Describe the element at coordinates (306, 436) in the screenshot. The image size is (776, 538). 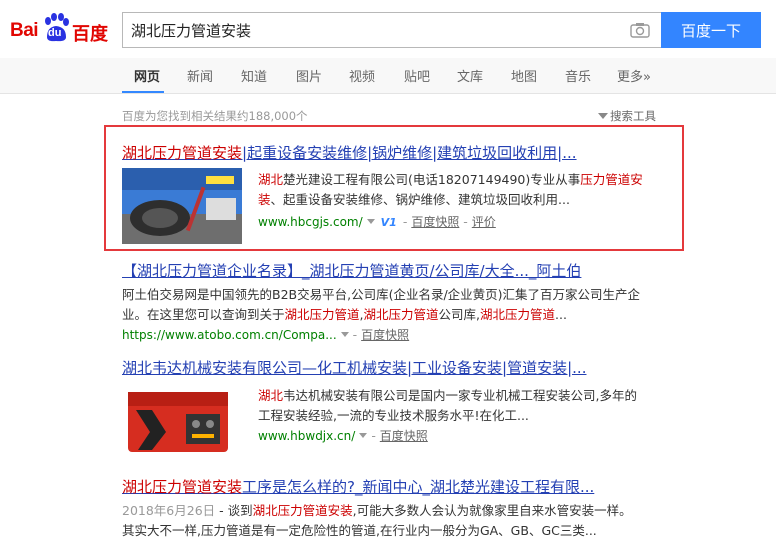
I see `result-url: www.hbwdjx.cn/` at that location.